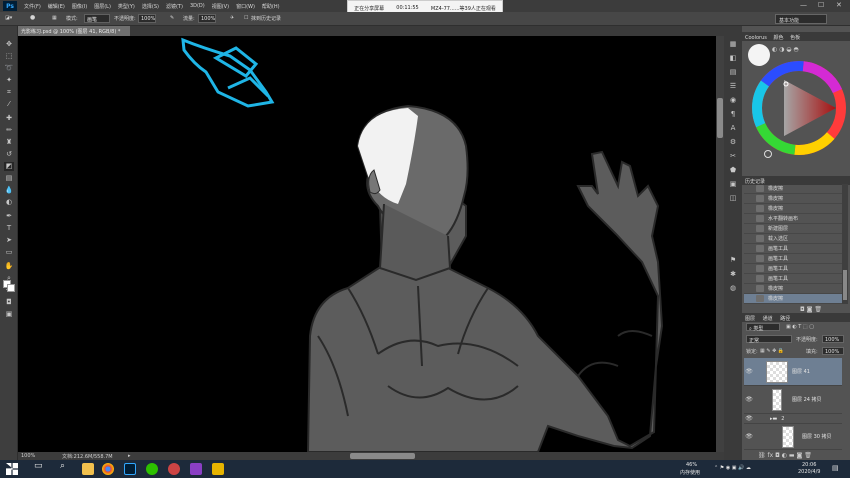  I want to click on panel-strip-icon: ▣, so click(733, 184).